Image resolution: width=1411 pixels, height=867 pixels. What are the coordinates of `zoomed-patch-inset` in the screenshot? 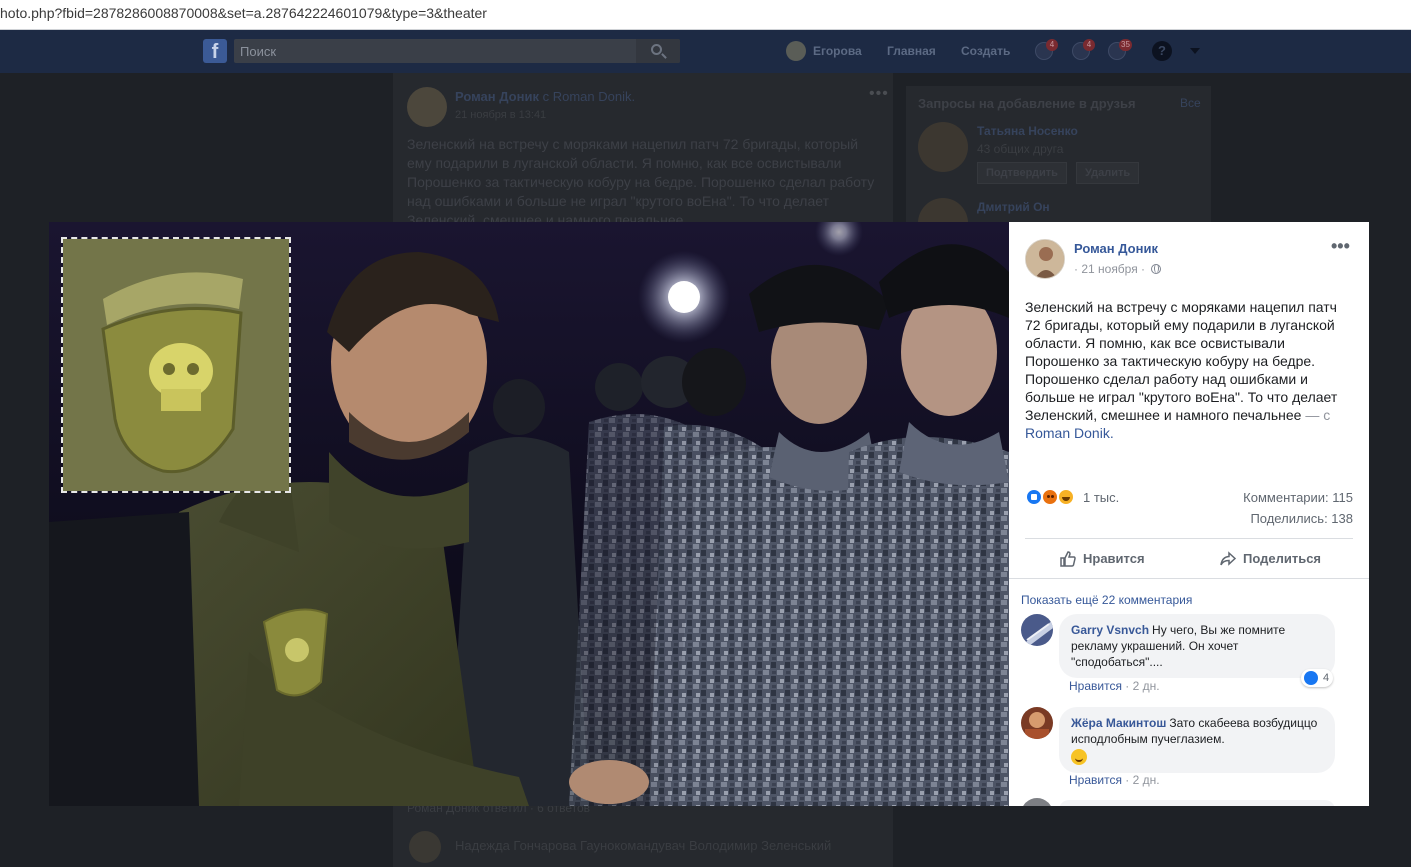 It's located at (176, 365).